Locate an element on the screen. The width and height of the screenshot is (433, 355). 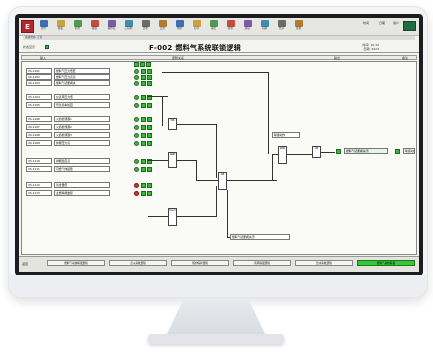
toolbar-button: 帮助 is located at coordinates (179, 27).